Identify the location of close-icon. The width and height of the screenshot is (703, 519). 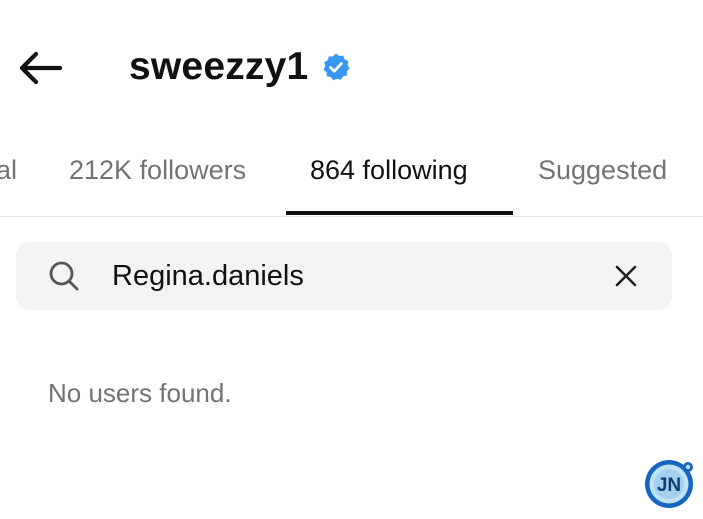
(626, 276).